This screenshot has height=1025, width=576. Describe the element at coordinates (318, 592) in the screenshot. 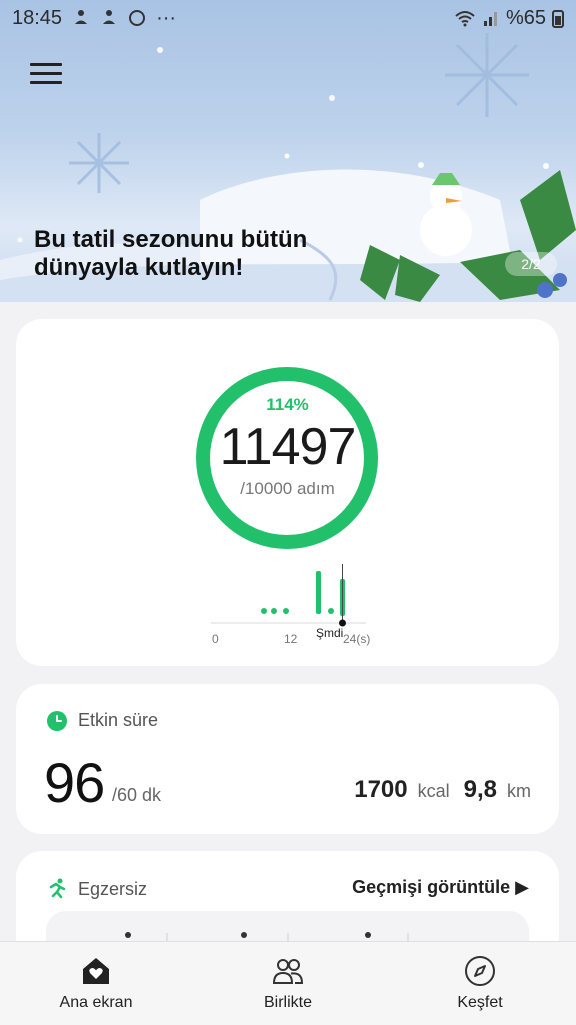

I see `chart-bar` at that location.